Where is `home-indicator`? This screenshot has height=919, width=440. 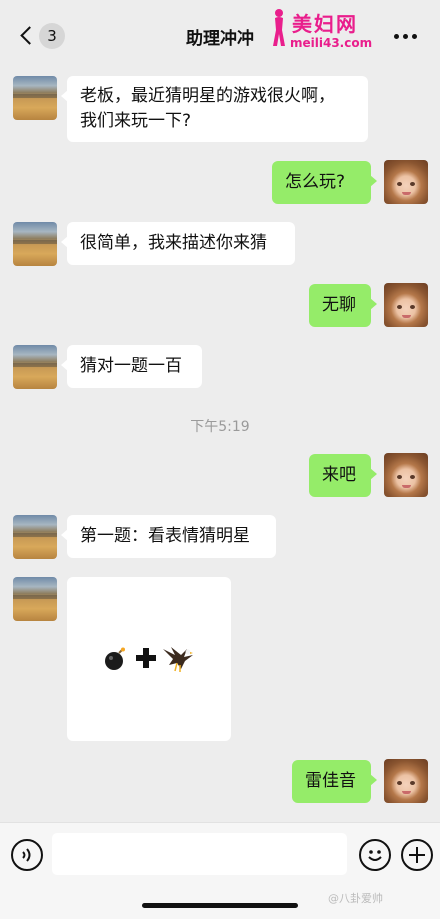
home-indicator is located at coordinates (220, 905).